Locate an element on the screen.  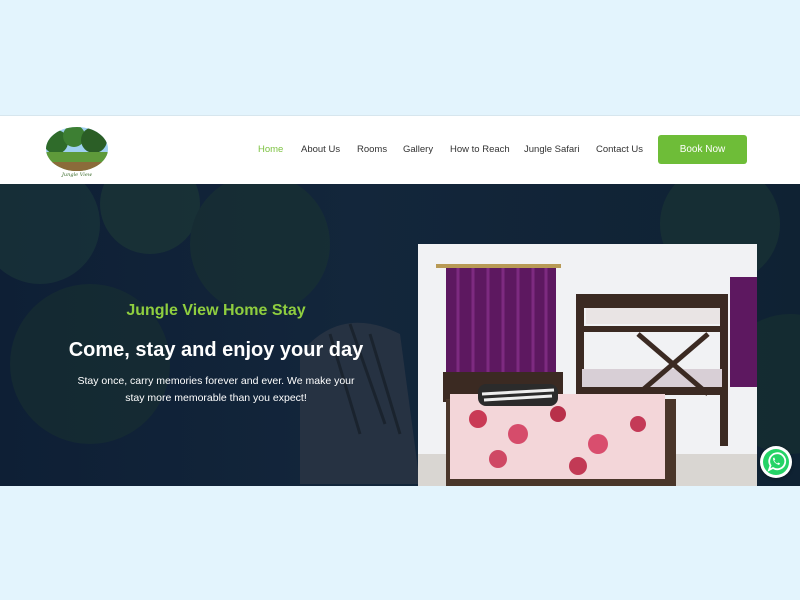
site-logo: Jungle View is located at coordinates (77, 152).